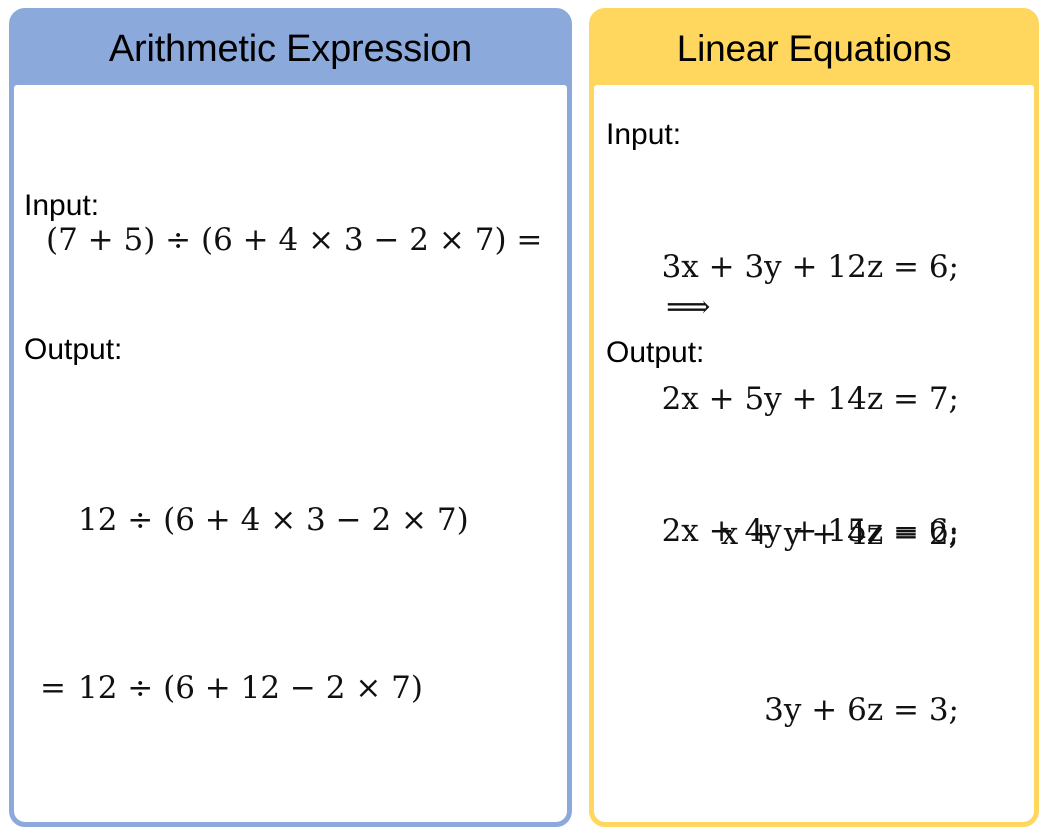  What do you see at coordinates (861, 710) in the screenshot?
I see `equation-text: 3y + 6z = 3;` at bounding box center [861, 710].